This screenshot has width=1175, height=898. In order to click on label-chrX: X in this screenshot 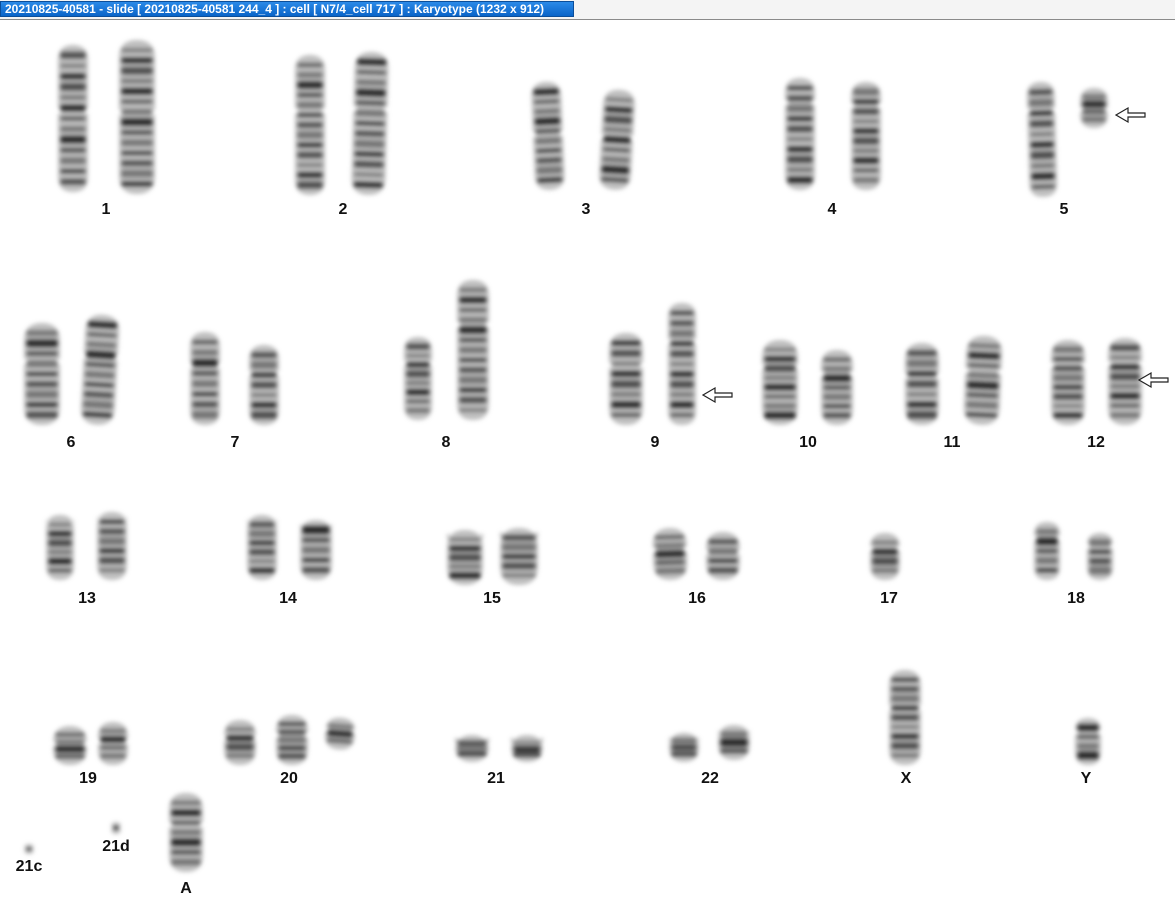, I will do `click(906, 778)`.